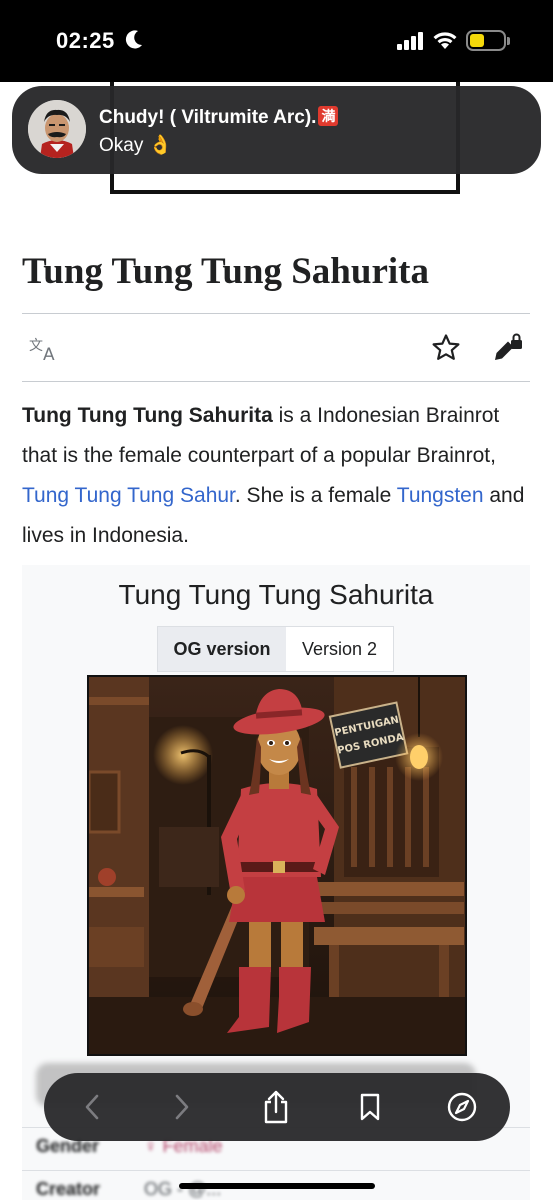  Describe the element at coordinates (440, 495) in the screenshot. I see `link-tungsten: Tungsten` at that location.